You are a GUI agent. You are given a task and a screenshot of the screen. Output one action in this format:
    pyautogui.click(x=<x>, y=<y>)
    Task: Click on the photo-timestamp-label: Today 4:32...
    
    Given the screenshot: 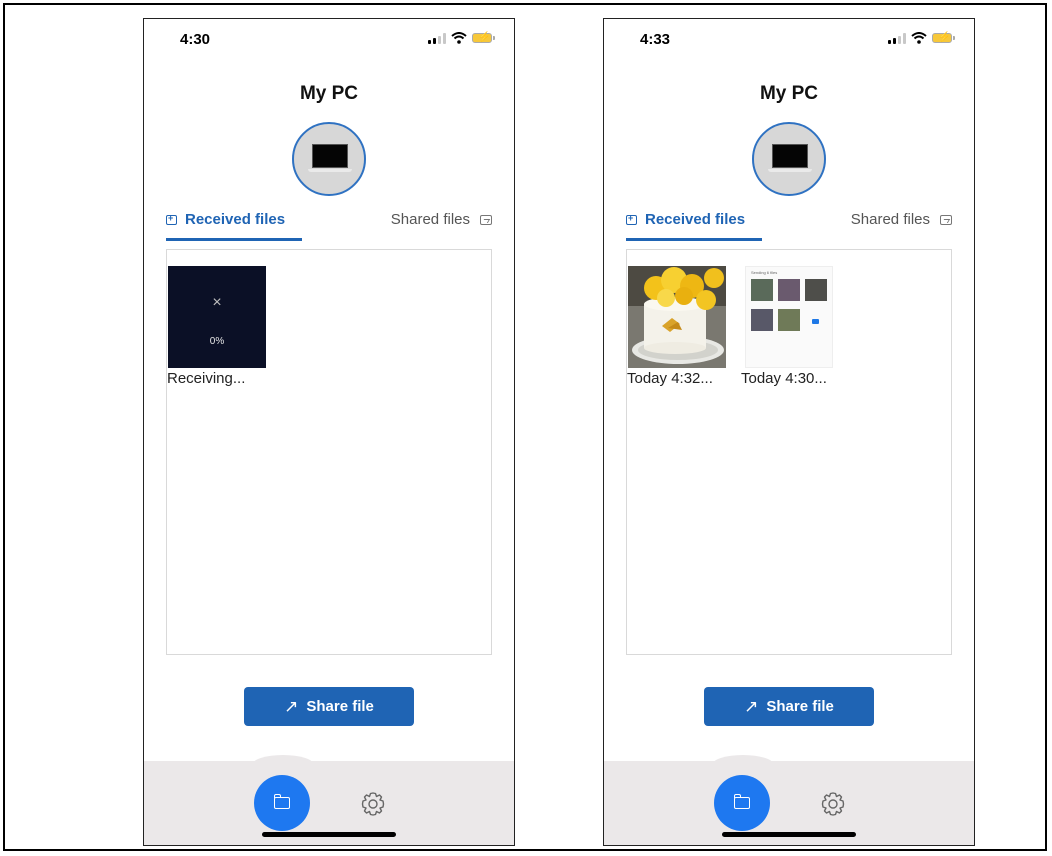 What is the action you would take?
    pyautogui.click(x=670, y=378)
    